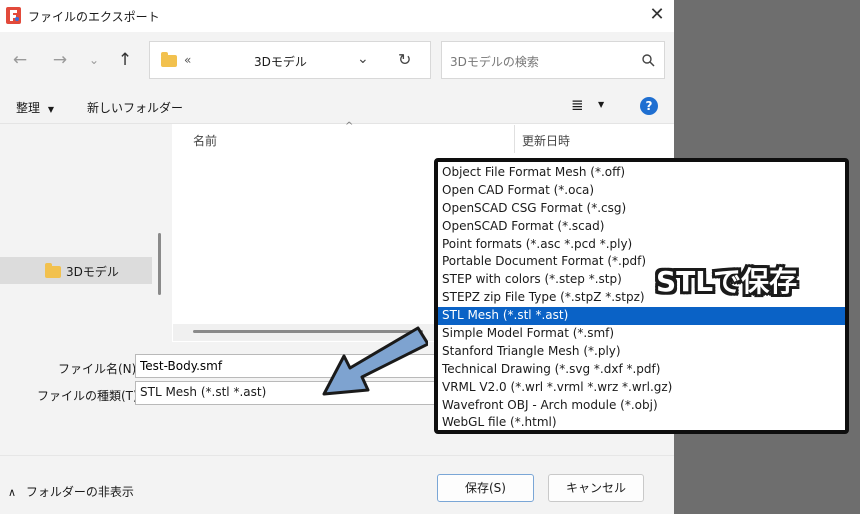 Image resolution: width=860 pixels, height=514 pixels. What do you see at coordinates (648, 60) in the screenshot?
I see `search-icon` at bounding box center [648, 60].